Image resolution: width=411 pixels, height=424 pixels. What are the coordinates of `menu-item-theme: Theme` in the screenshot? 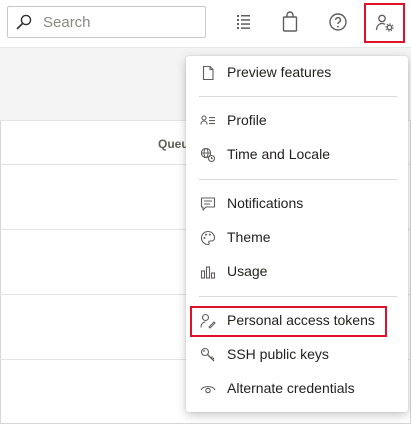 It's located at (297, 238).